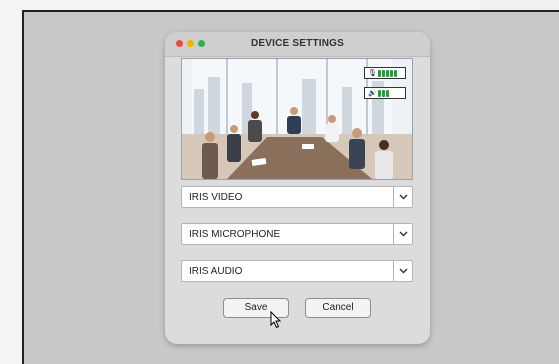 The height and width of the screenshot is (364, 559). I want to click on dialog-titlebar: DEVICE SETTINGS, so click(297, 44).